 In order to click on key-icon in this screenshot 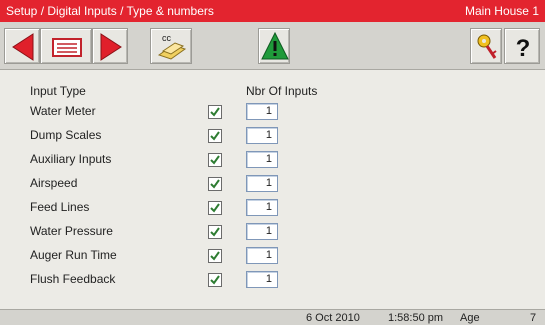, I will do `click(487, 46)`.